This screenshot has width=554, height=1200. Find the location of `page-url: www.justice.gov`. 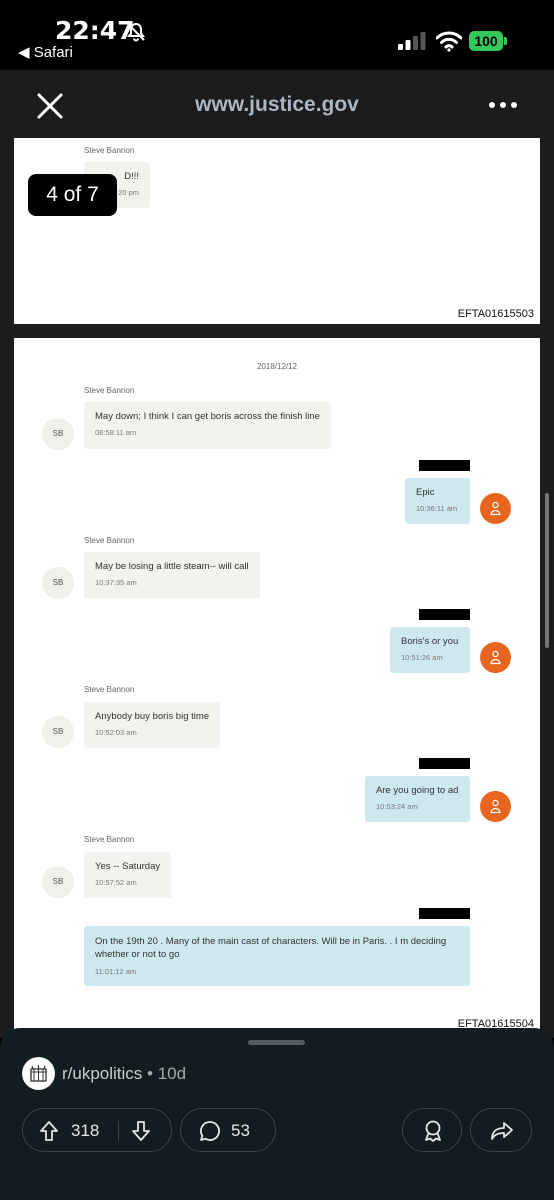

page-url: www.justice.gov is located at coordinates (277, 105).